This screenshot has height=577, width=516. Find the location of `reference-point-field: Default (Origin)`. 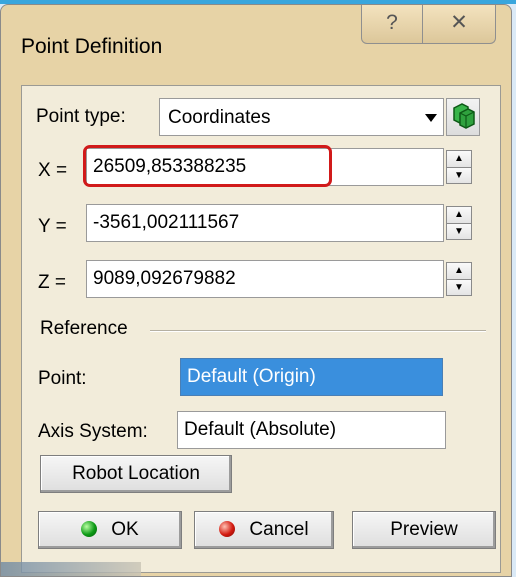

reference-point-field: Default (Origin) is located at coordinates (311, 377).